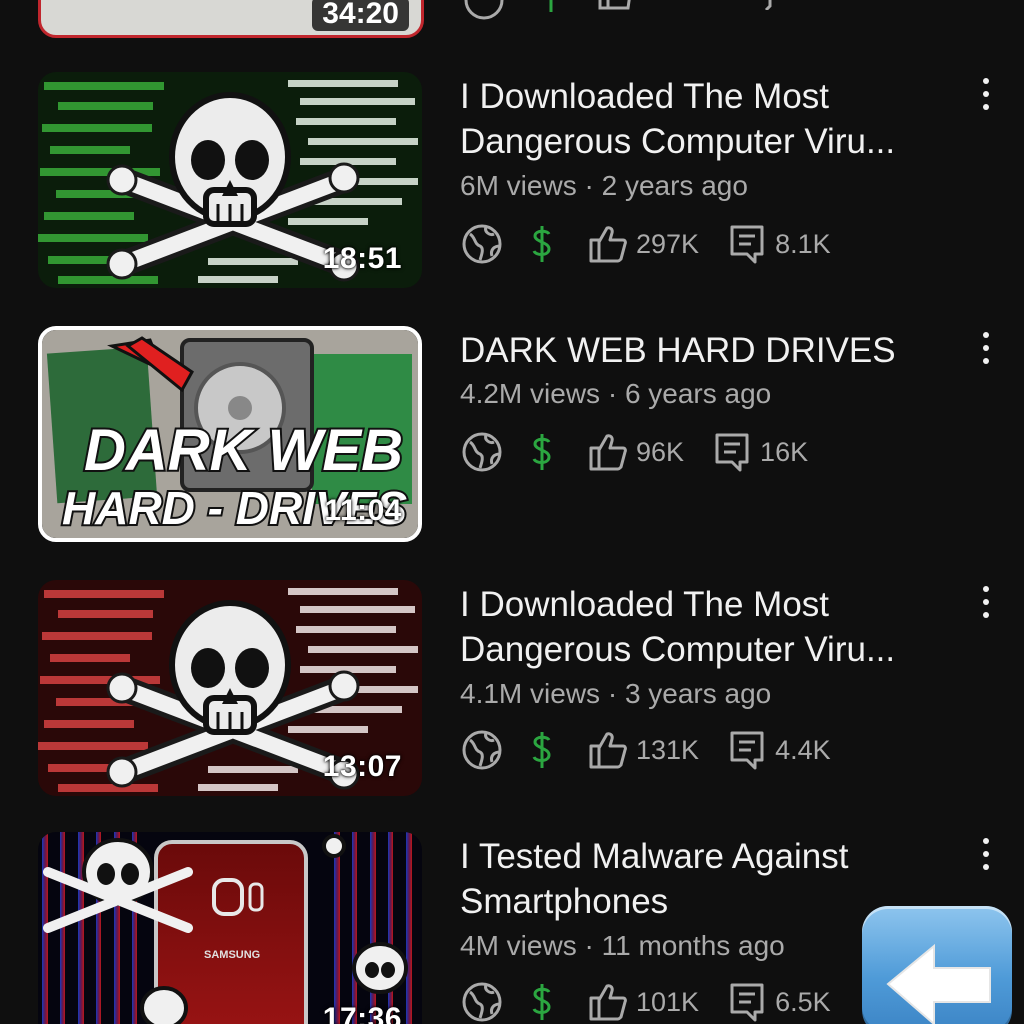 This screenshot has height=1024, width=1024. Describe the element at coordinates (698, 393) in the screenshot. I see `upload-age: 6 years ago` at that location.